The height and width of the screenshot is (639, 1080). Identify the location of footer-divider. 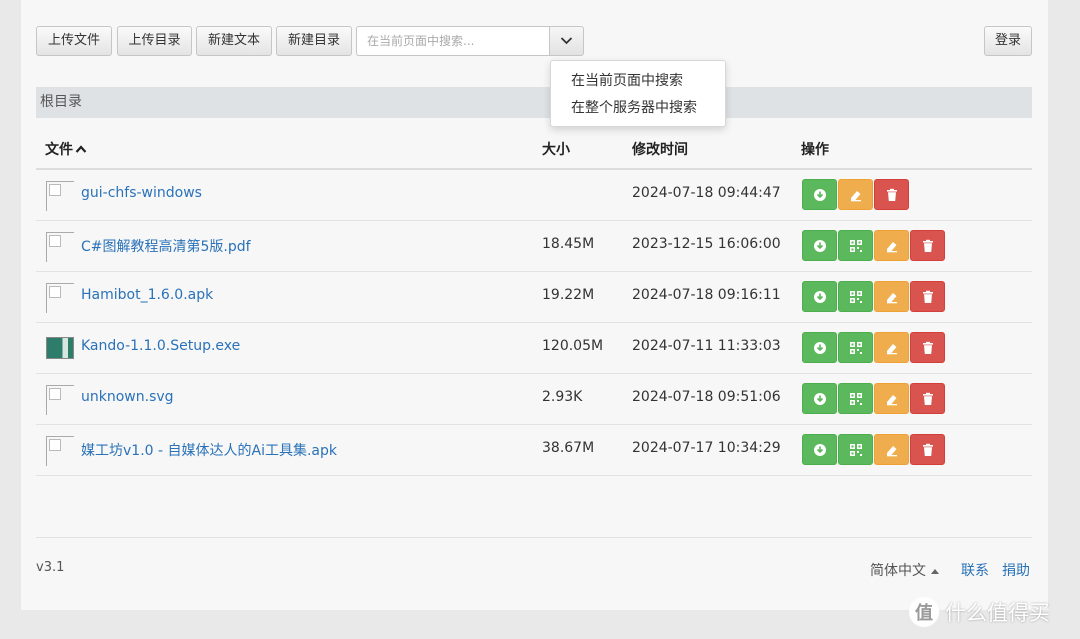
(534, 537).